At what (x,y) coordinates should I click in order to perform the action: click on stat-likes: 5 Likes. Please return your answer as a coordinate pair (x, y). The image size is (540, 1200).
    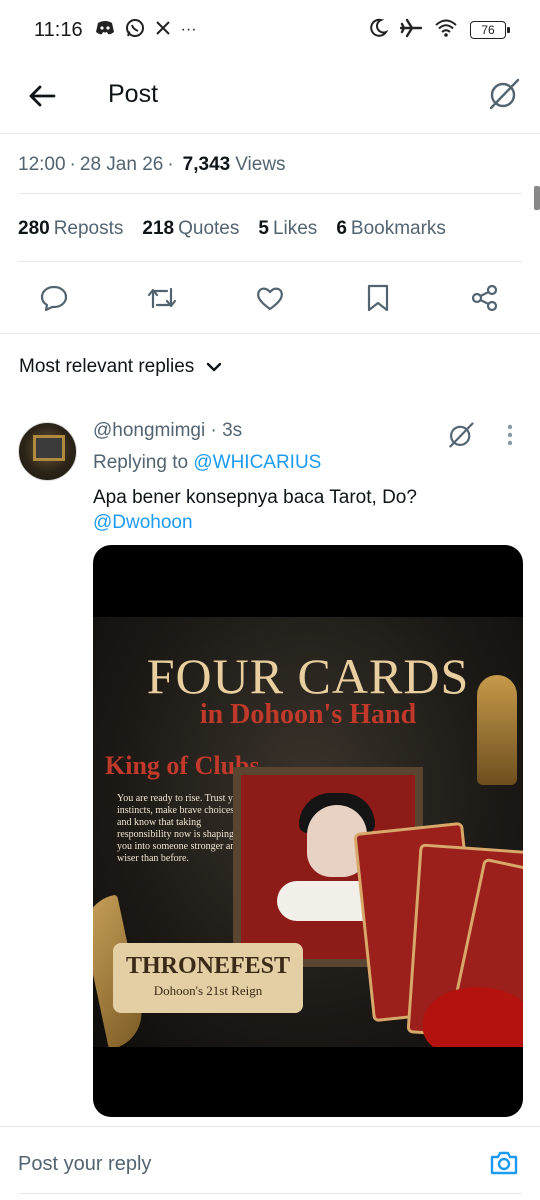
    Looking at the image, I should click on (287, 229).